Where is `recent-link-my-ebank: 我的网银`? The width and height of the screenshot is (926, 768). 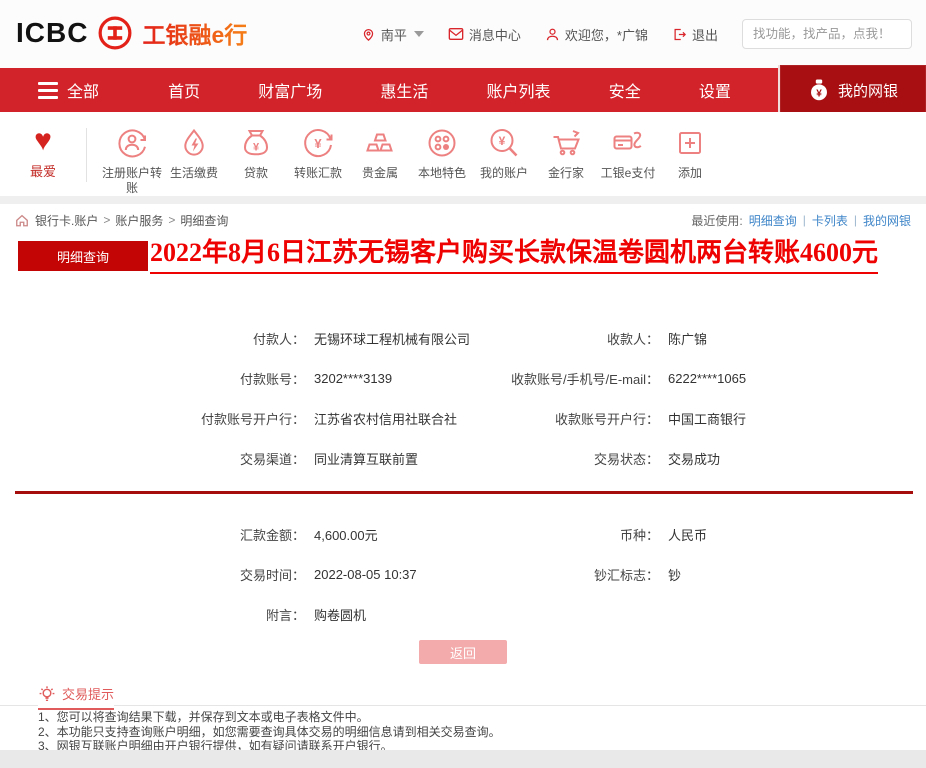 recent-link-my-ebank: 我的网银 is located at coordinates (887, 220).